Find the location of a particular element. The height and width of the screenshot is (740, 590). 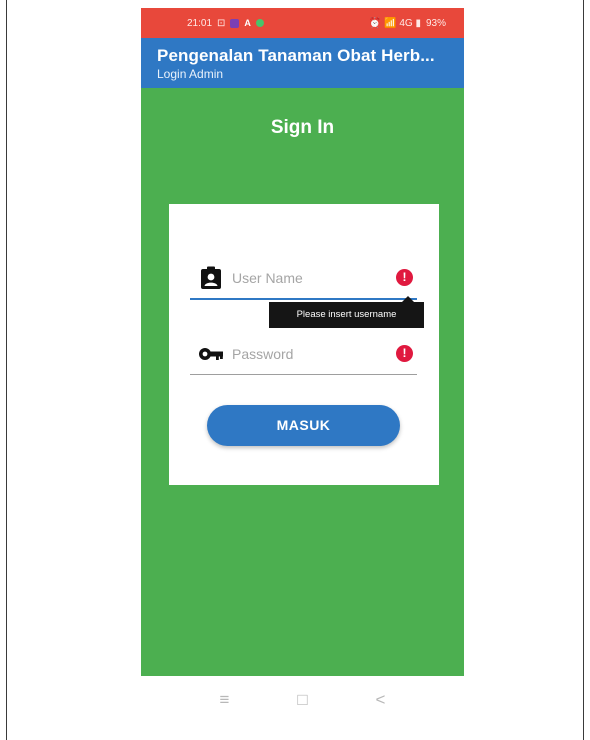

status-bar: 21:01 ⊡ A ⏰ 📶 4G ▮ 93% is located at coordinates (302, 23).